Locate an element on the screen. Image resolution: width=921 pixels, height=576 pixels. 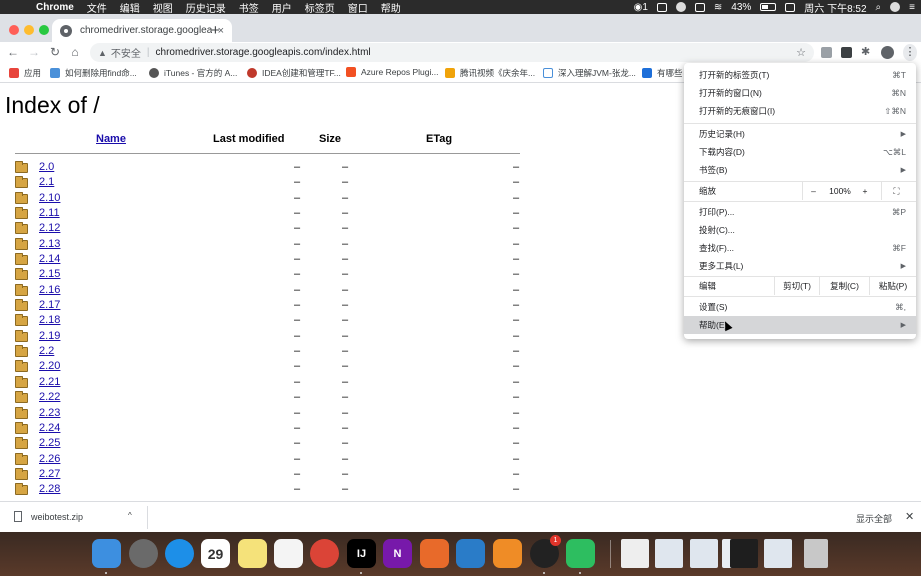
edit-copy-button: 复制(C) is located at coordinates (844, 286).